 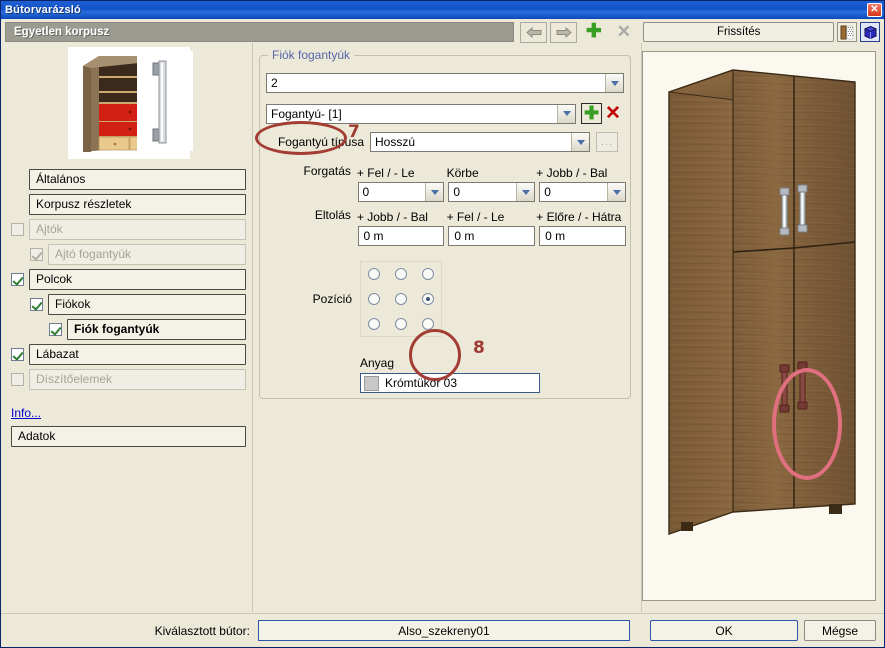 I want to click on cube-3d-icon, so click(x=870, y=32).